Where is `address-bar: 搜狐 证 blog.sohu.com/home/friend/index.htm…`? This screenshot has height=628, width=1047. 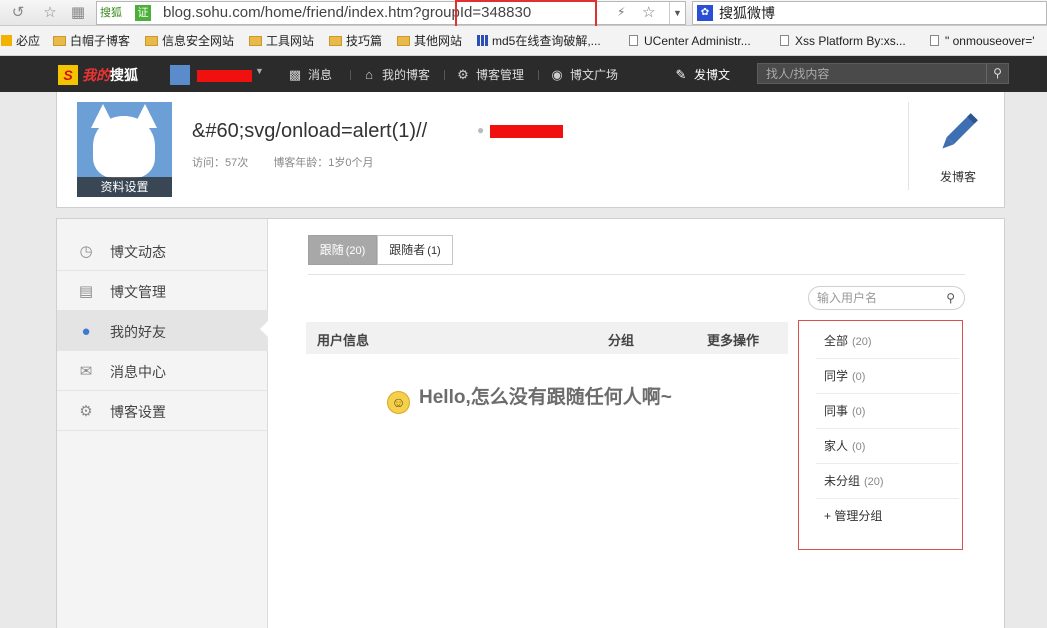 address-bar: 搜狐 证 blog.sohu.com/home/friend/index.htm… is located at coordinates (391, 13).